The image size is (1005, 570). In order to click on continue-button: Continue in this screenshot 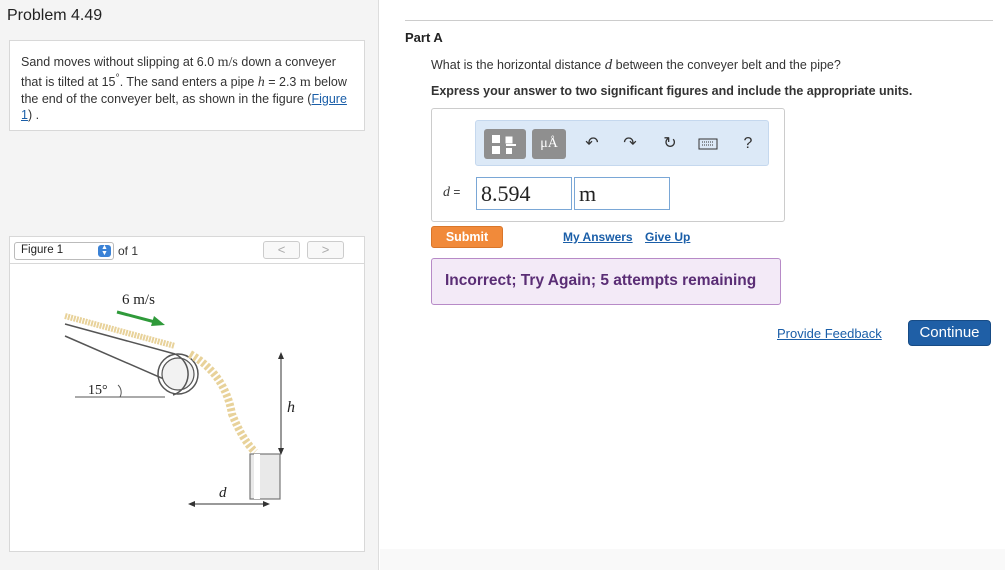, I will do `click(949, 333)`.